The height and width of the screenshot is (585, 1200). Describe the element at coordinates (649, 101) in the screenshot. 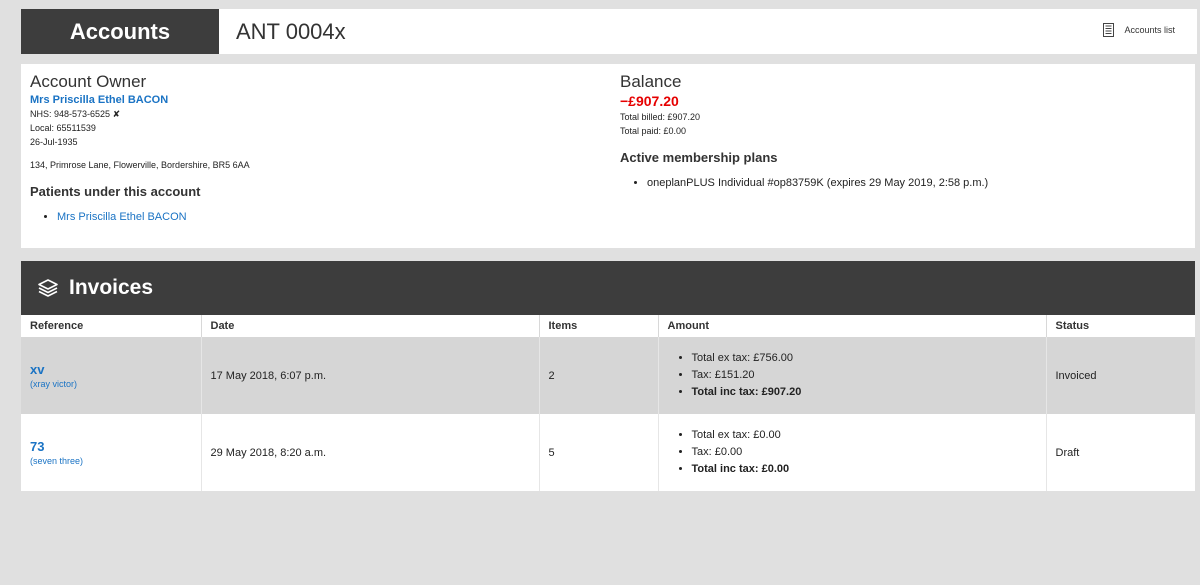

I see `balance-amount: −£907.20` at that location.